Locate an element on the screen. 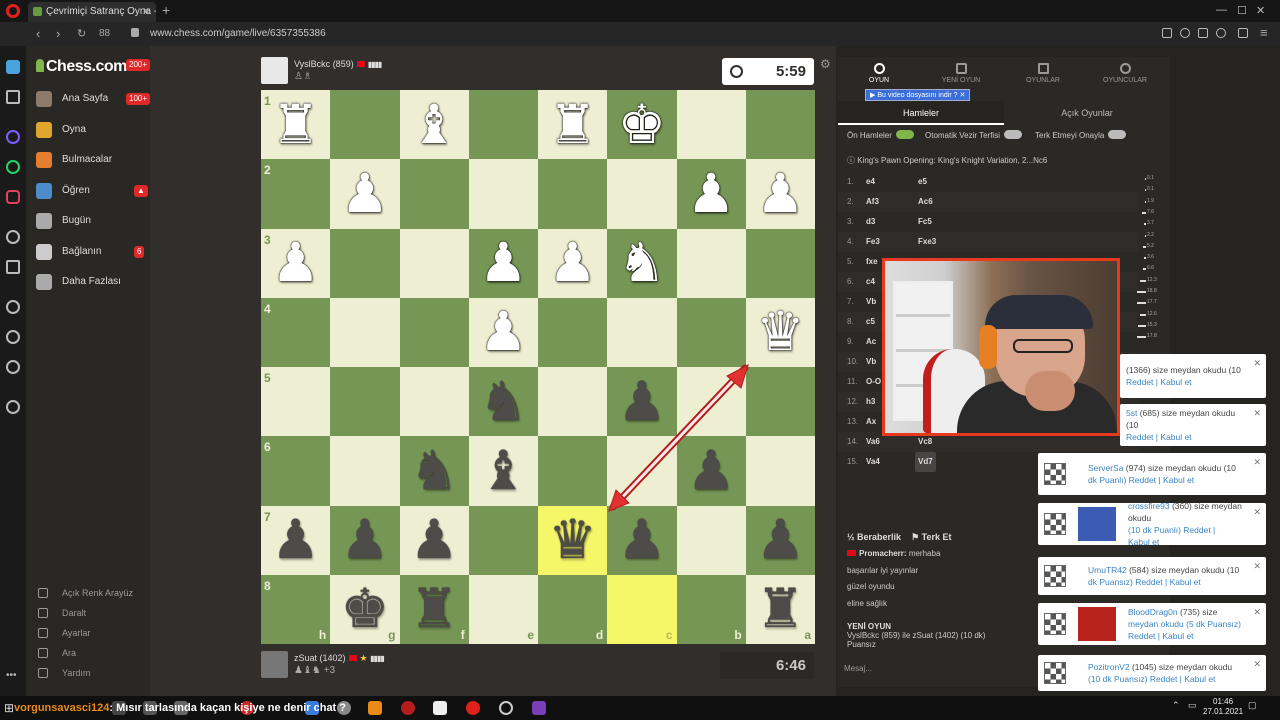 This screenshot has height=720, width=1280. black-move: Fxe3 is located at coordinates (927, 242).